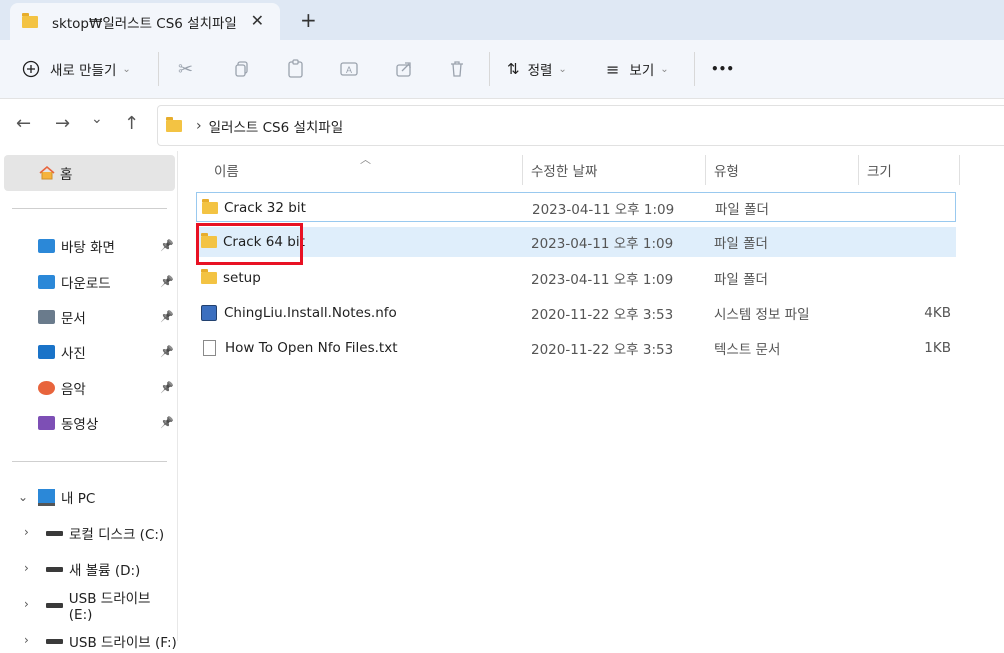 The width and height of the screenshot is (1004, 653). What do you see at coordinates (111, 607) in the screenshot?
I see `sidebar-item-drive-2: USB 드라이브 (E:)` at bounding box center [111, 607].